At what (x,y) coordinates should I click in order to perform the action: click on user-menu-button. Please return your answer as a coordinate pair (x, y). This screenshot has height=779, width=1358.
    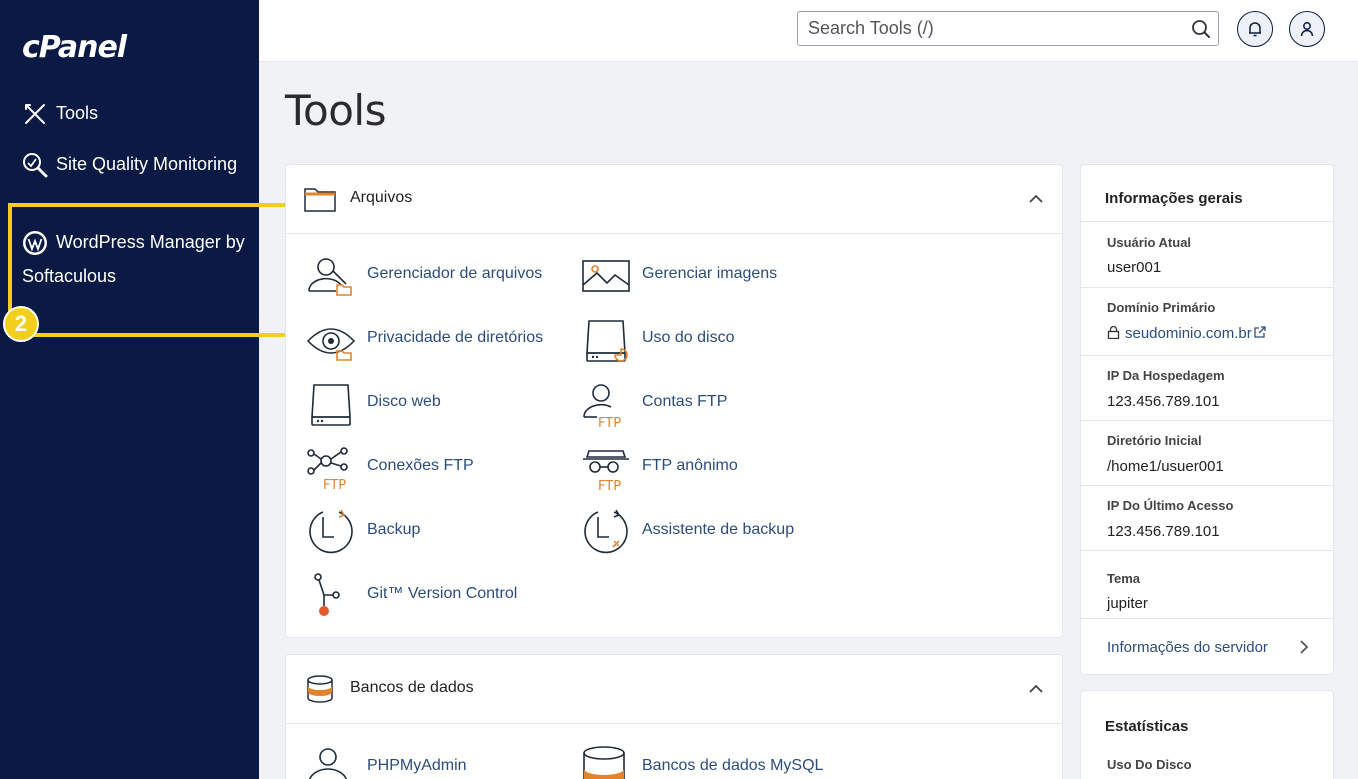
    Looking at the image, I should click on (1307, 29).